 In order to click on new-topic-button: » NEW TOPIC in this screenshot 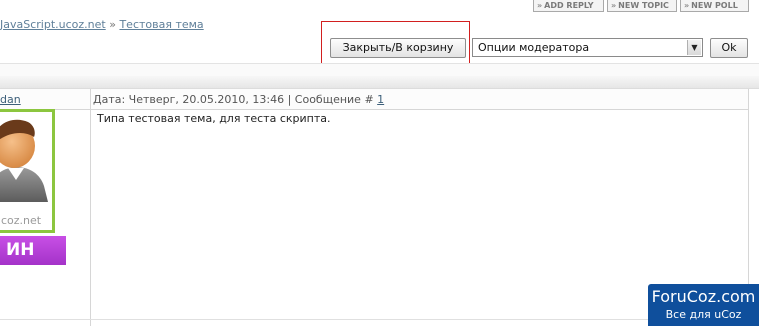, I will do `click(642, 6)`.